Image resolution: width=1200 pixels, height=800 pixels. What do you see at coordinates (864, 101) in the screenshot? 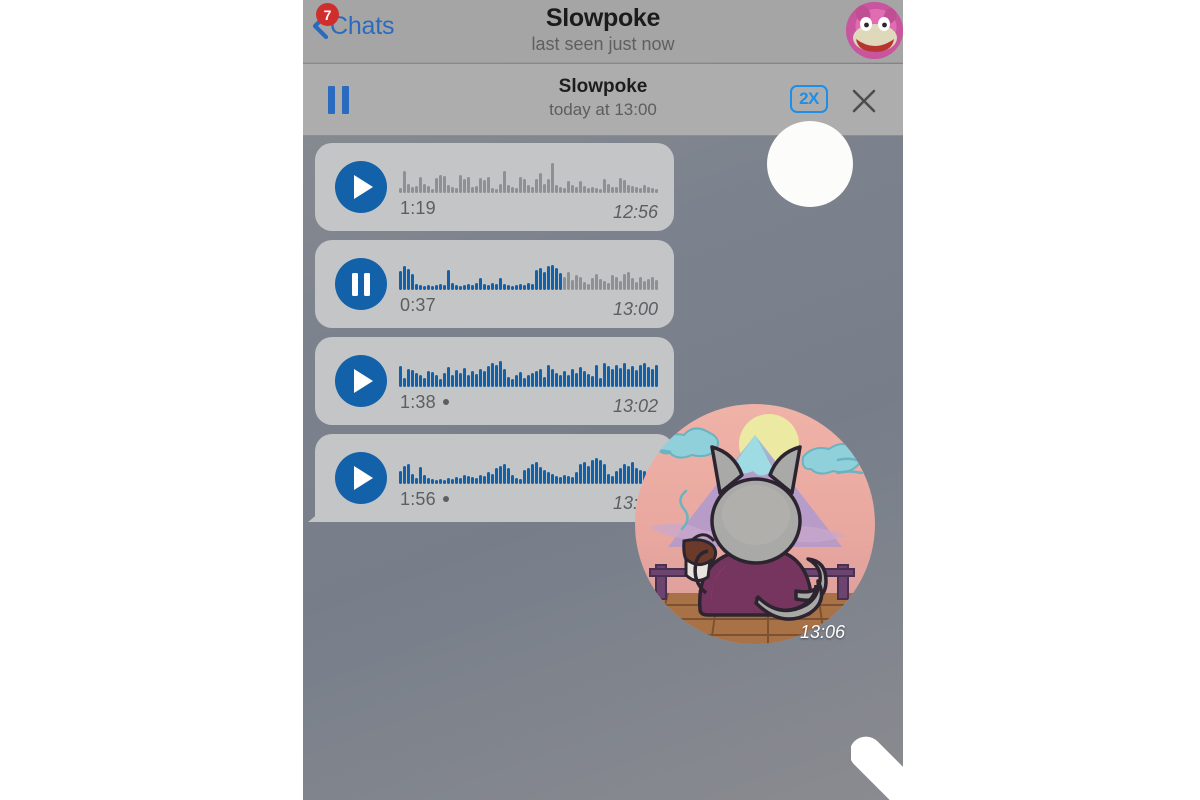
I see `close-player-button` at bounding box center [864, 101].